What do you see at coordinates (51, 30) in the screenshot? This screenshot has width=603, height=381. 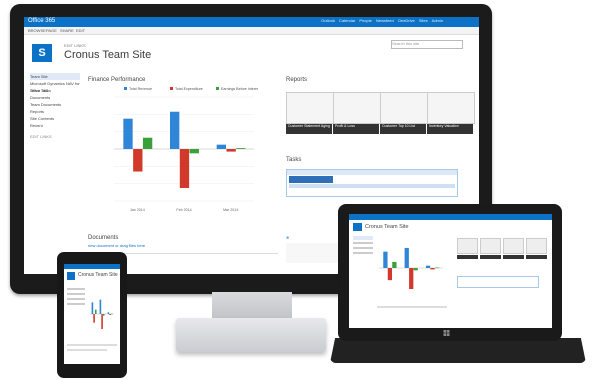 I see `tab-page: PAGE` at bounding box center [51, 30].